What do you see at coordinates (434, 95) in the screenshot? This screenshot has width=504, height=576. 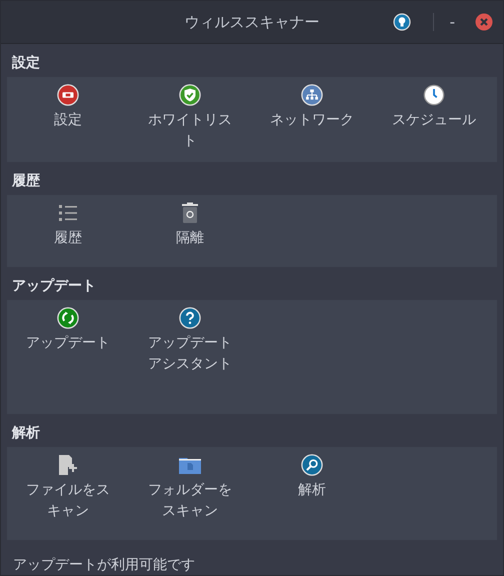 I see `clock-icon` at bounding box center [434, 95].